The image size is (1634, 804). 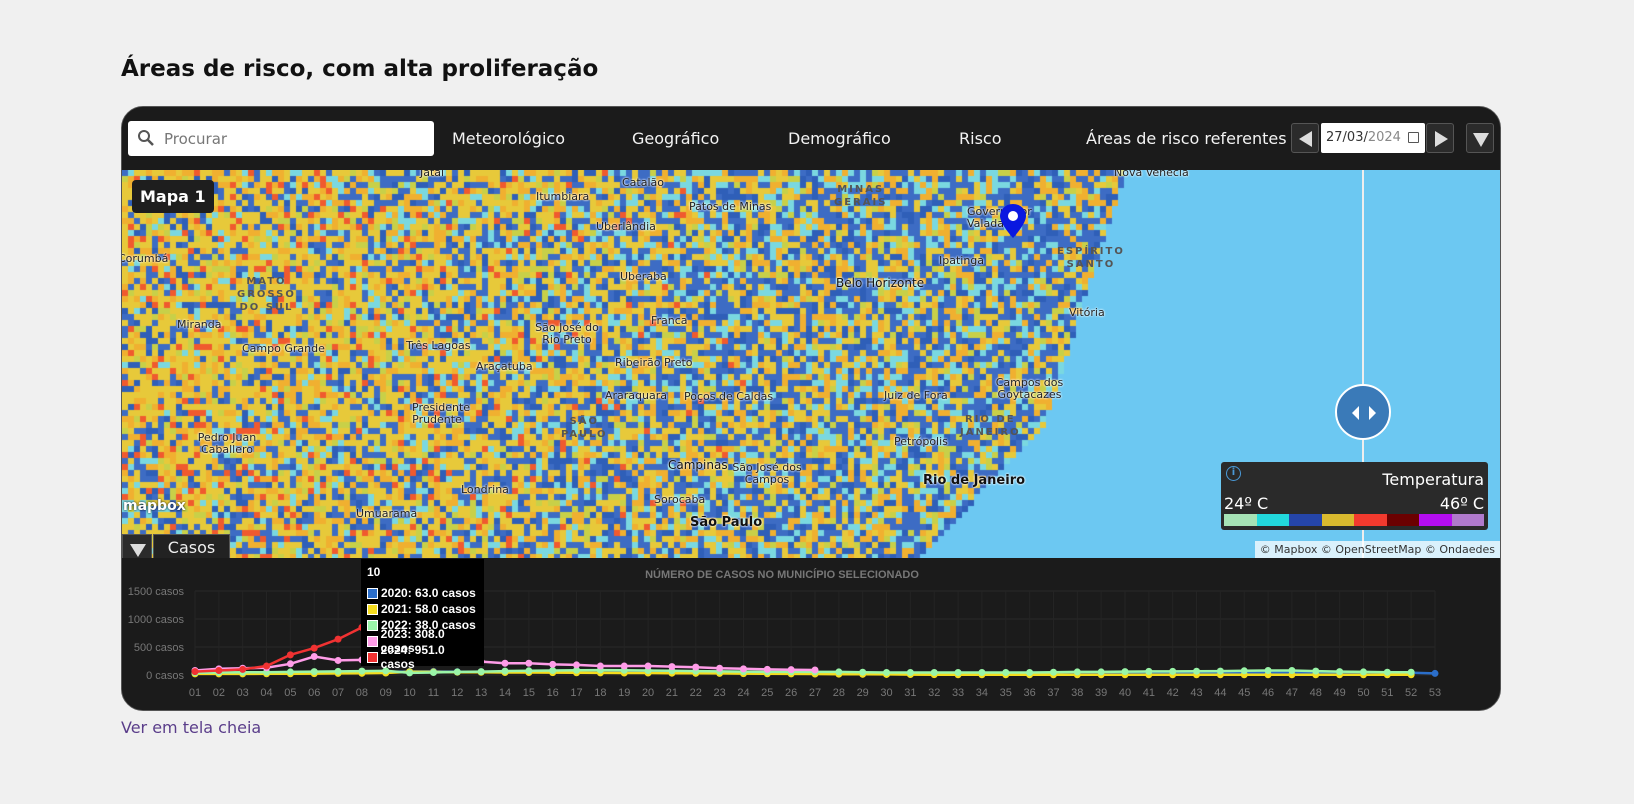 I want to click on x-tick-label: 06, so click(x=314, y=693).